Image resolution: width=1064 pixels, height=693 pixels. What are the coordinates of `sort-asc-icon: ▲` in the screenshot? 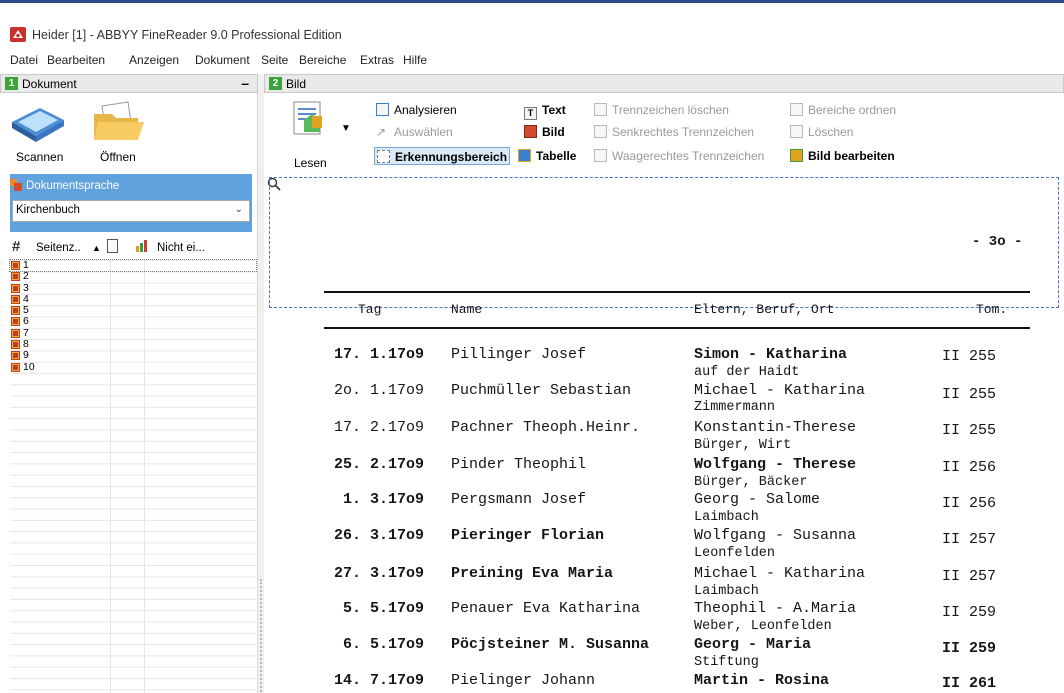 It's located at (96, 248).